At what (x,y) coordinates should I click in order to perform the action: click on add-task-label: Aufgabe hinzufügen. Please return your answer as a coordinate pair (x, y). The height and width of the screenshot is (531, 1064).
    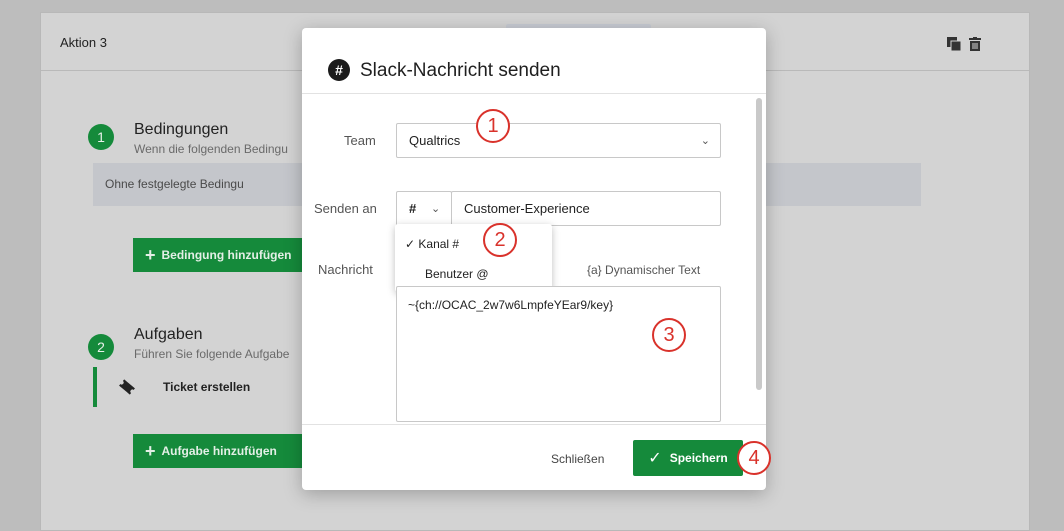
    Looking at the image, I should click on (219, 451).